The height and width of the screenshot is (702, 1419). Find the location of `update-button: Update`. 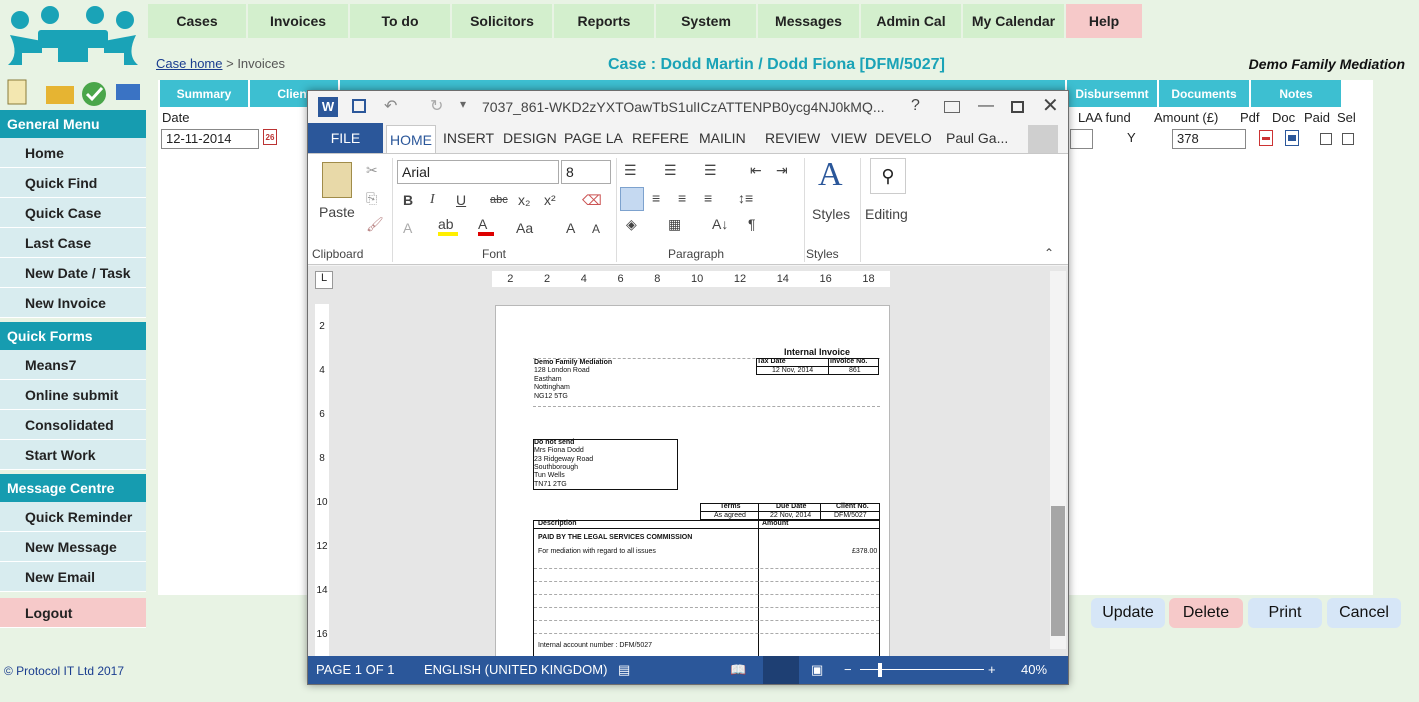

update-button: Update is located at coordinates (1128, 613).